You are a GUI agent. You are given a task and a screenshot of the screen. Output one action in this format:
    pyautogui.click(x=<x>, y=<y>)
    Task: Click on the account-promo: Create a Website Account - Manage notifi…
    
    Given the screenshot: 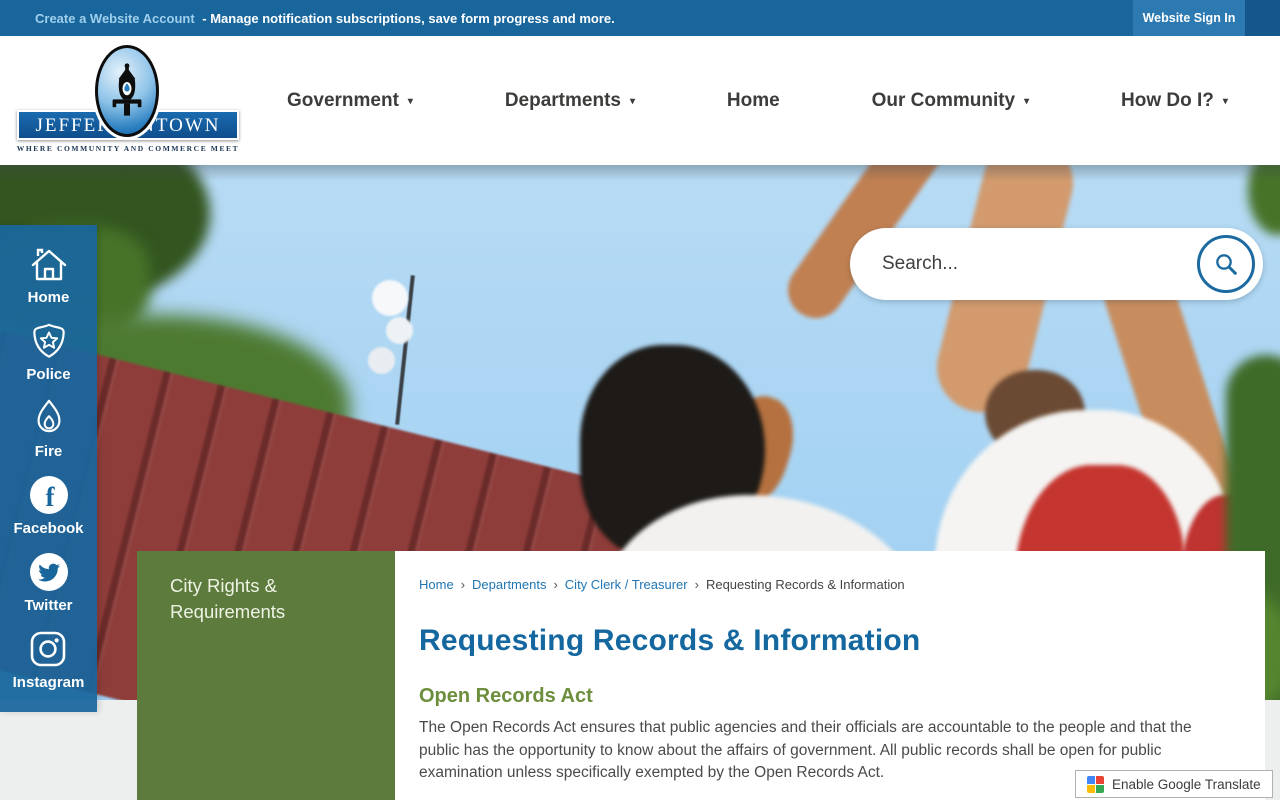 What is the action you would take?
    pyautogui.click(x=307, y=18)
    